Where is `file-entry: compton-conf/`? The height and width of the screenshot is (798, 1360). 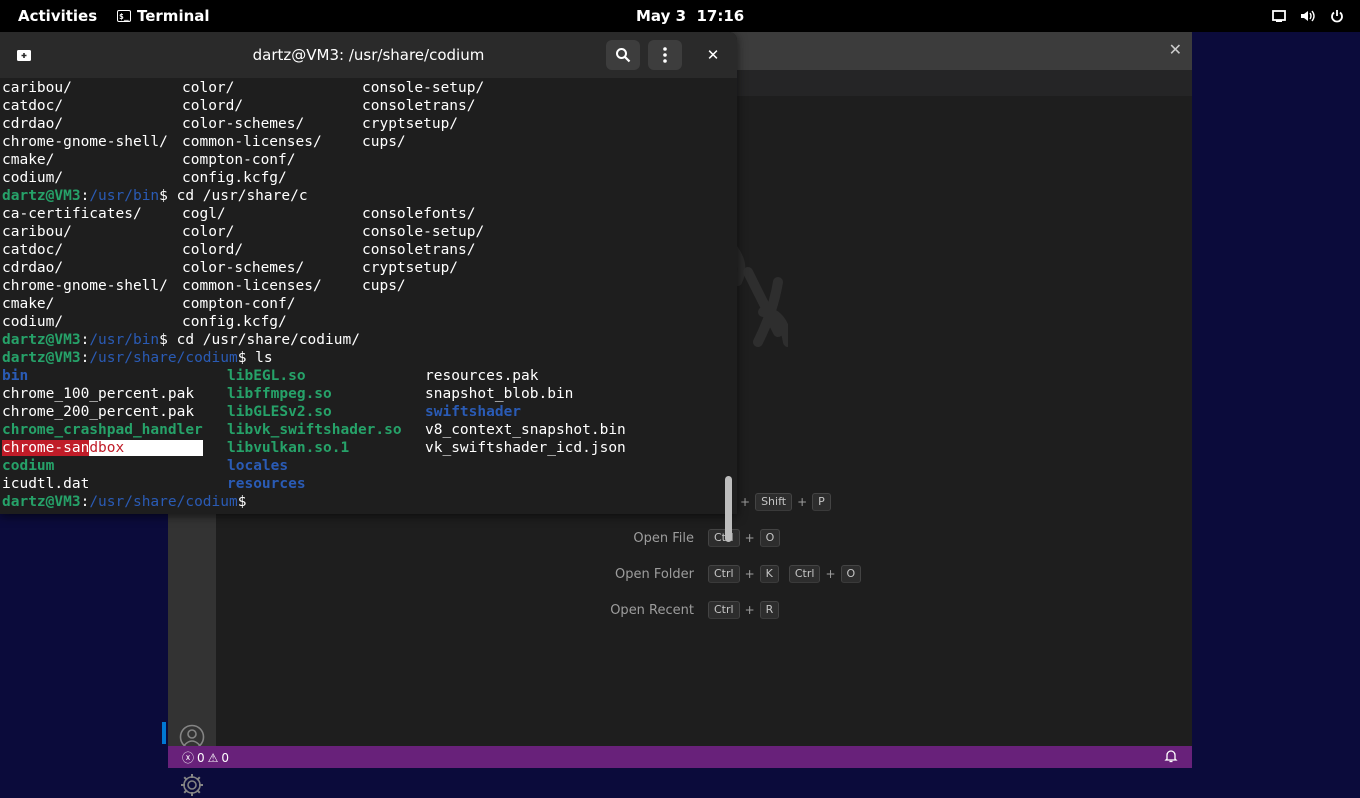 file-entry: compton-conf/ is located at coordinates (239, 160).